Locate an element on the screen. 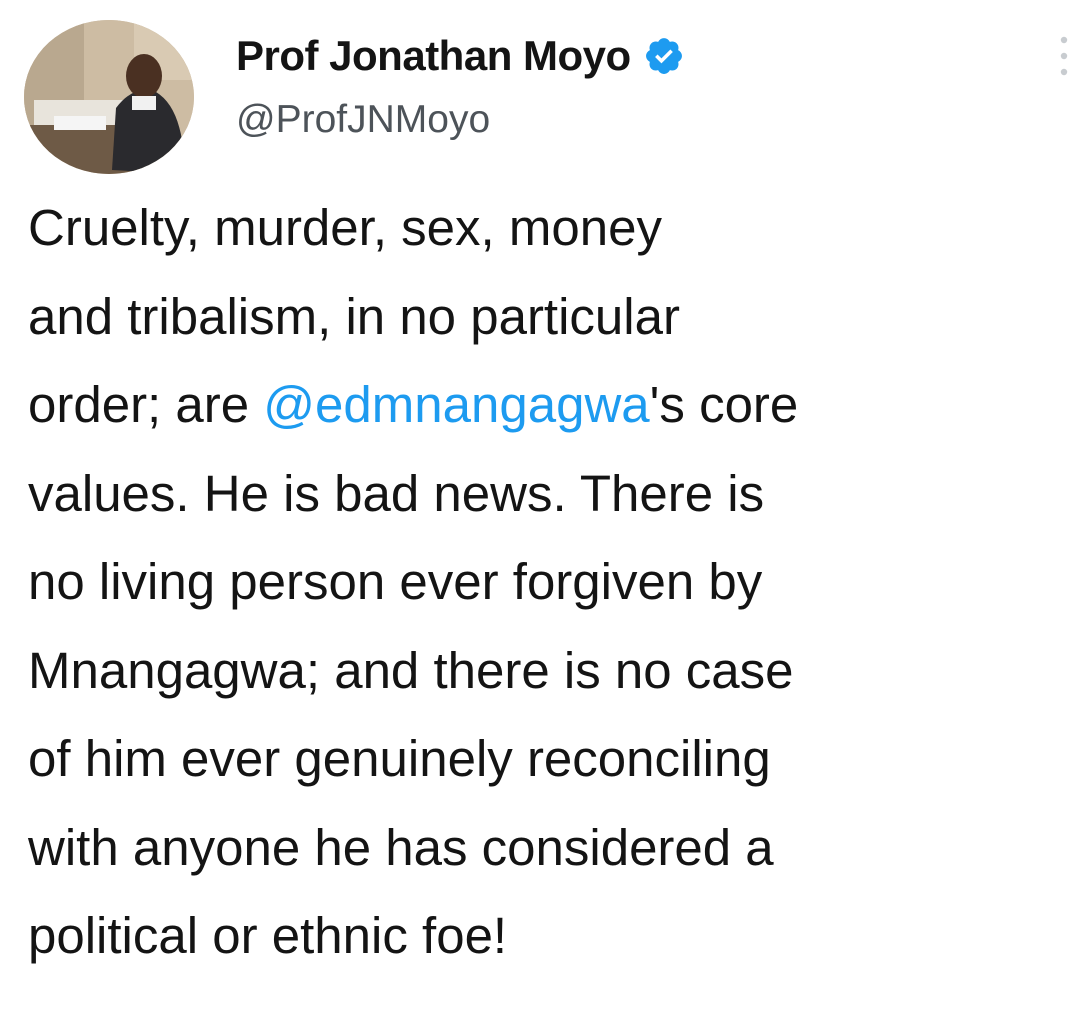  tweet-text-segment: of him ever genuinely reconciling is located at coordinates (399, 758).